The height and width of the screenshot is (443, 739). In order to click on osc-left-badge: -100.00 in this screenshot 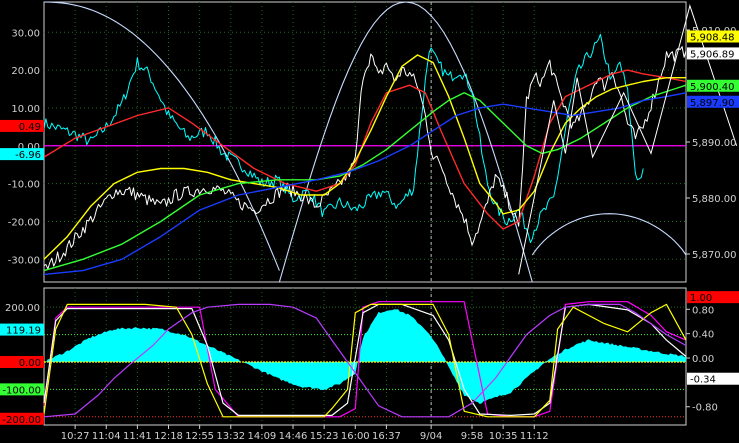, I will do `click(21, 390)`.